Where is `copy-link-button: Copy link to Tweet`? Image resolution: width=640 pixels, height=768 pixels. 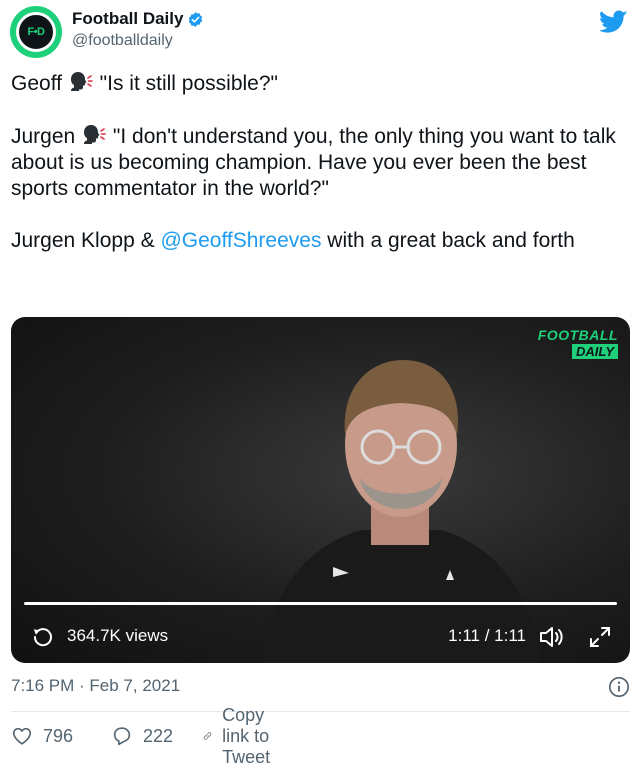 copy-link-button: Copy link to Tweet is located at coordinates (243, 736).